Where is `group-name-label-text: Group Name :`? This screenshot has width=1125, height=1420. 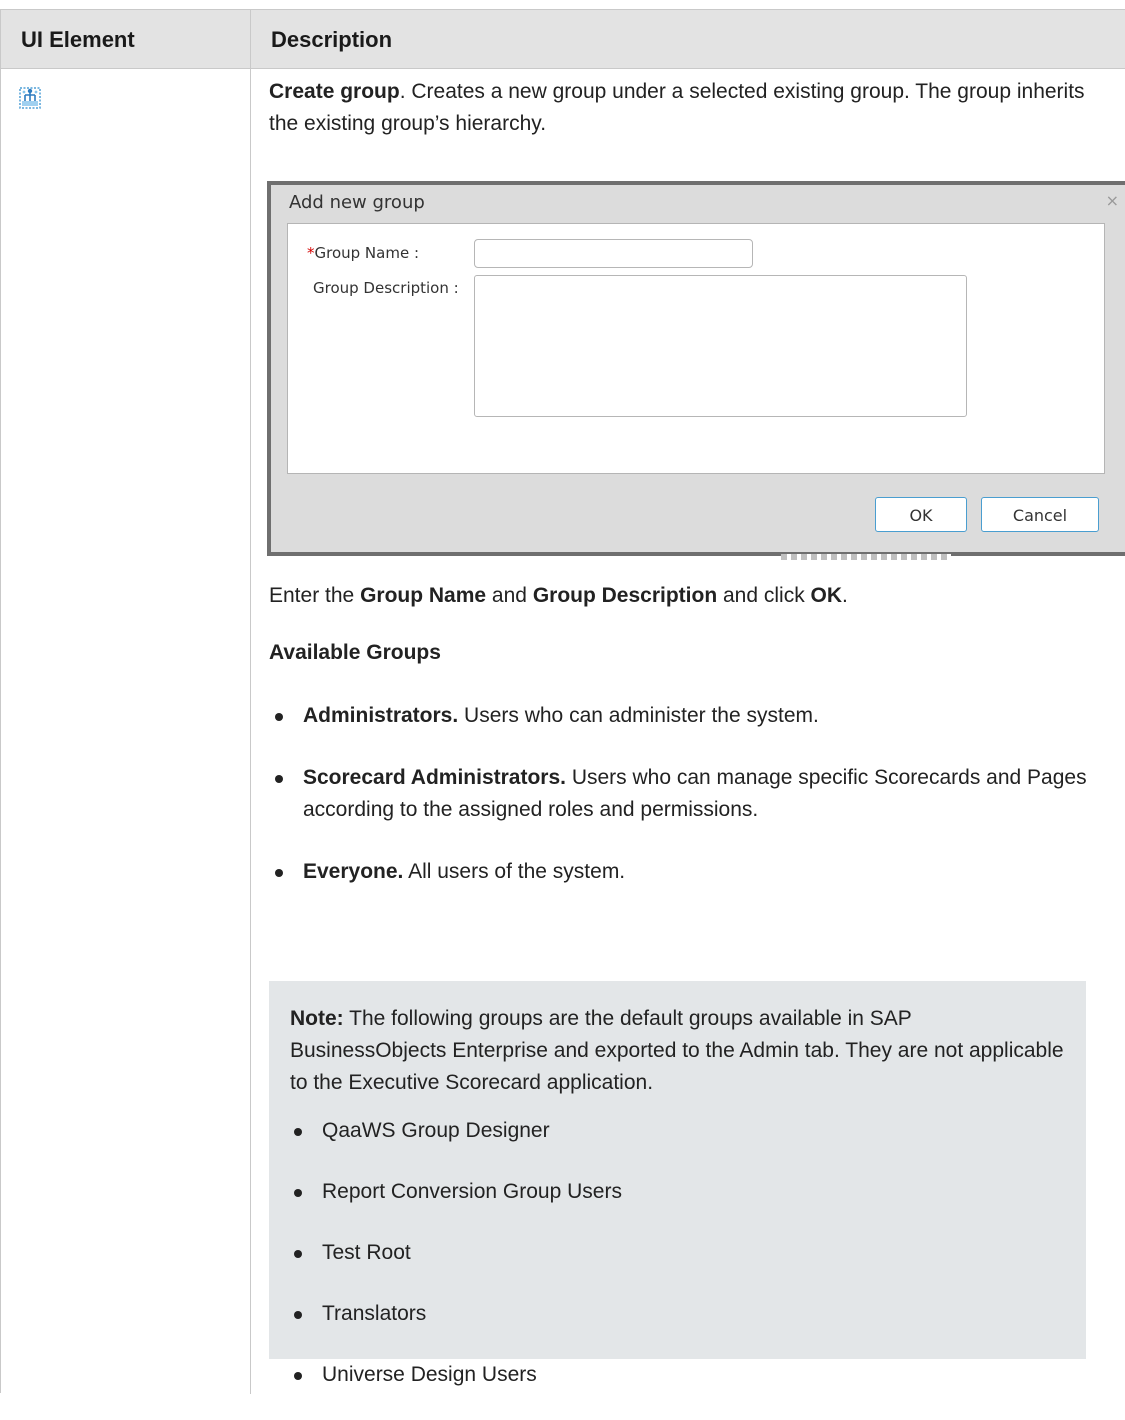 group-name-label-text: Group Name : is located at coordinates (367, 253).